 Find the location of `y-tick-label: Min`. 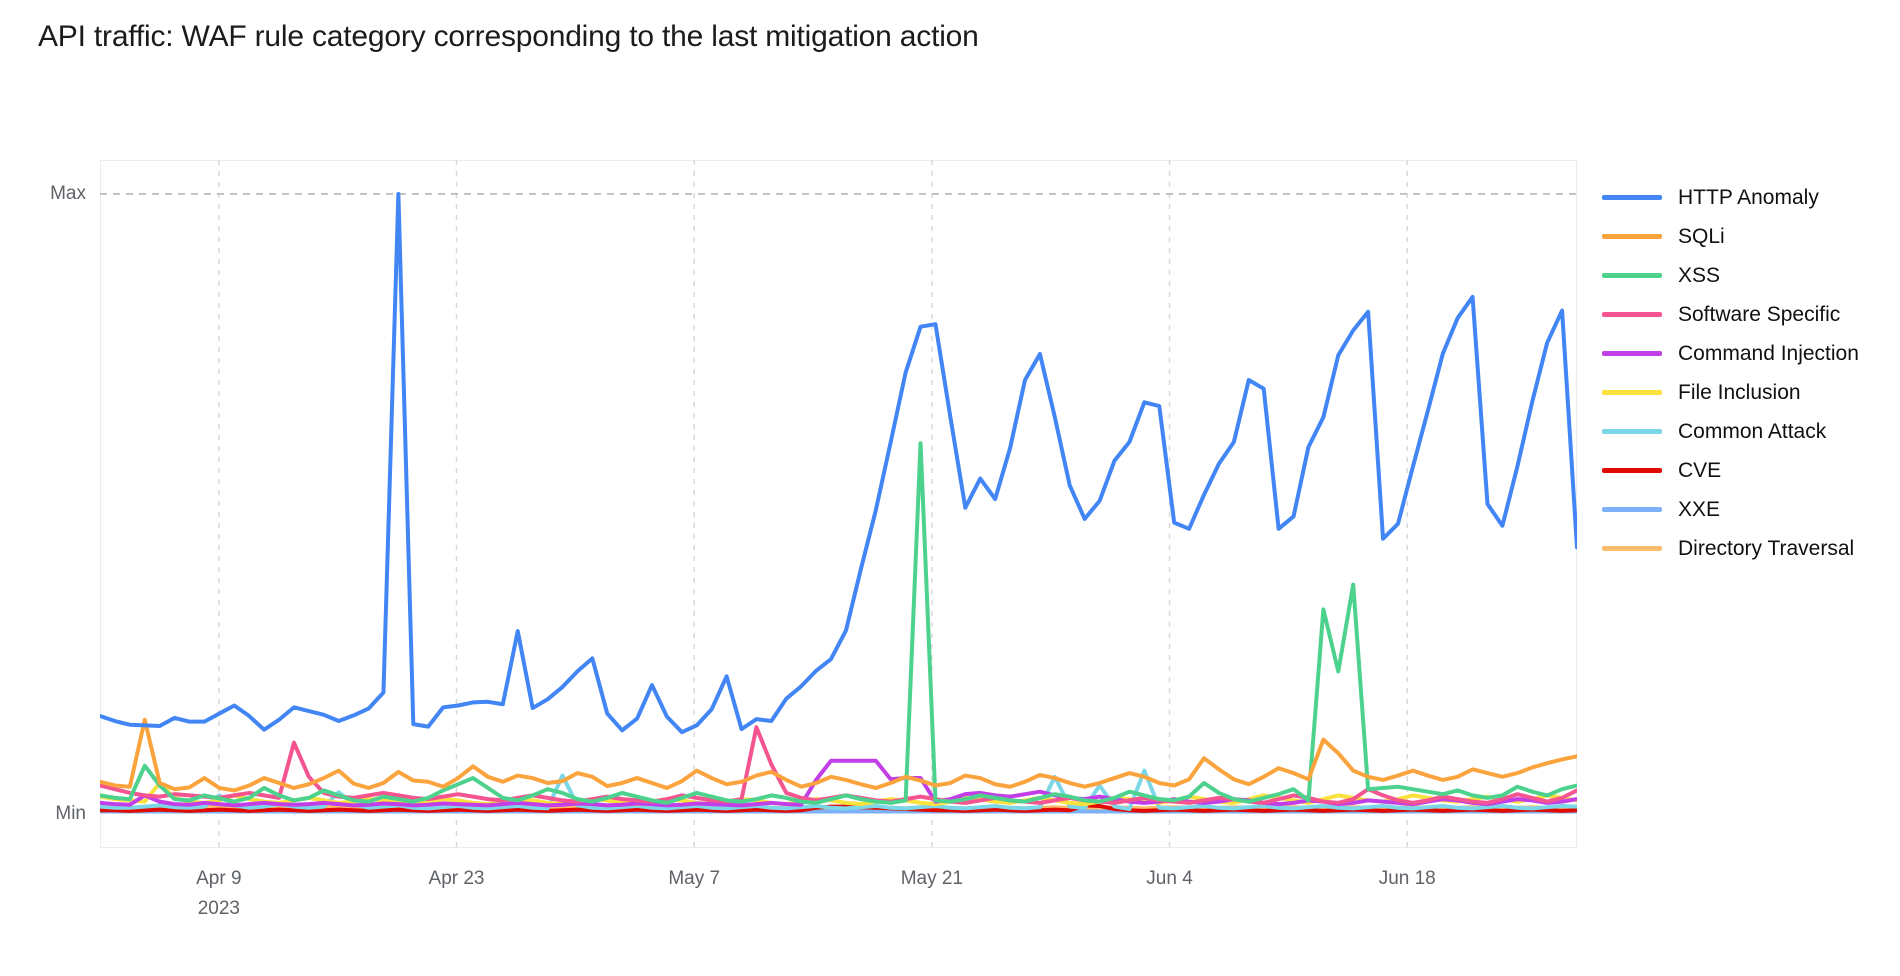

y-tick-label: Min is located at coordinates (70, 813).